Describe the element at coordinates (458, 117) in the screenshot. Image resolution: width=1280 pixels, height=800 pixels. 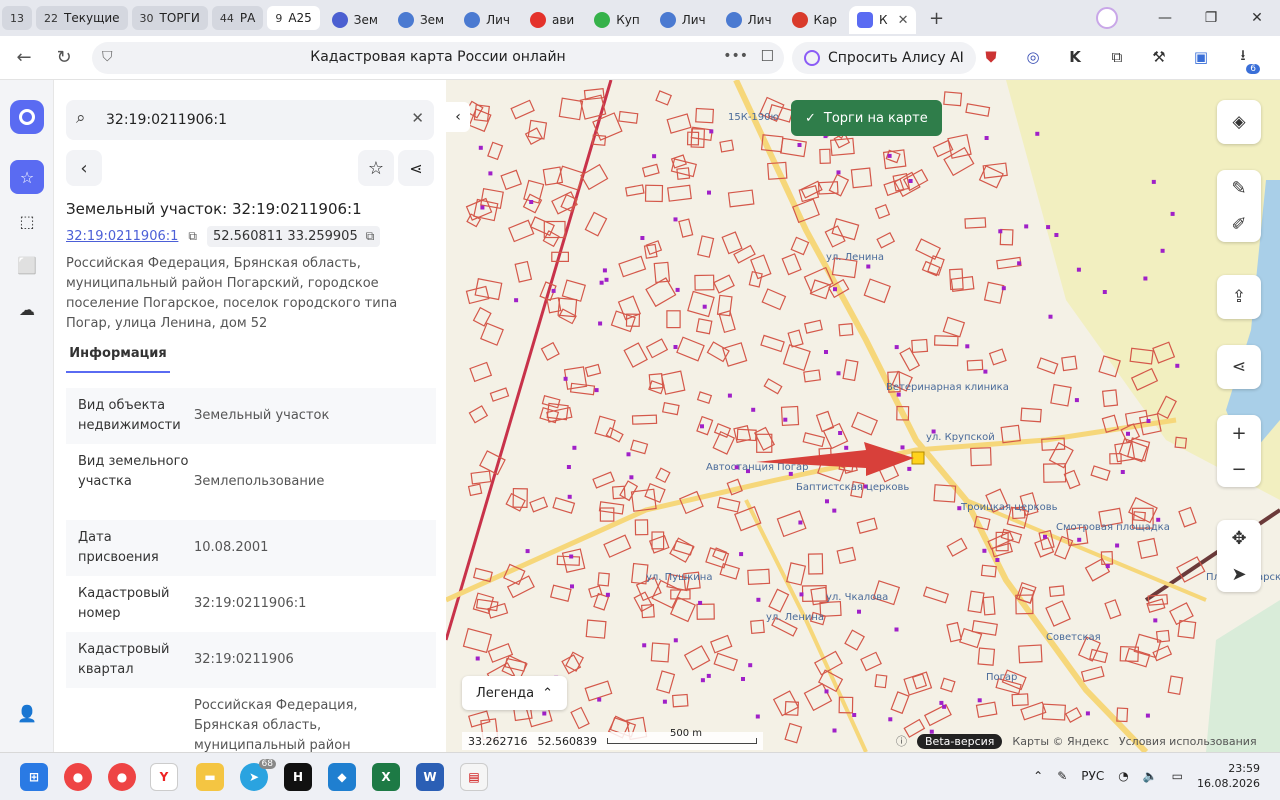
I see `collapse-panel-button: ‹` at that location.